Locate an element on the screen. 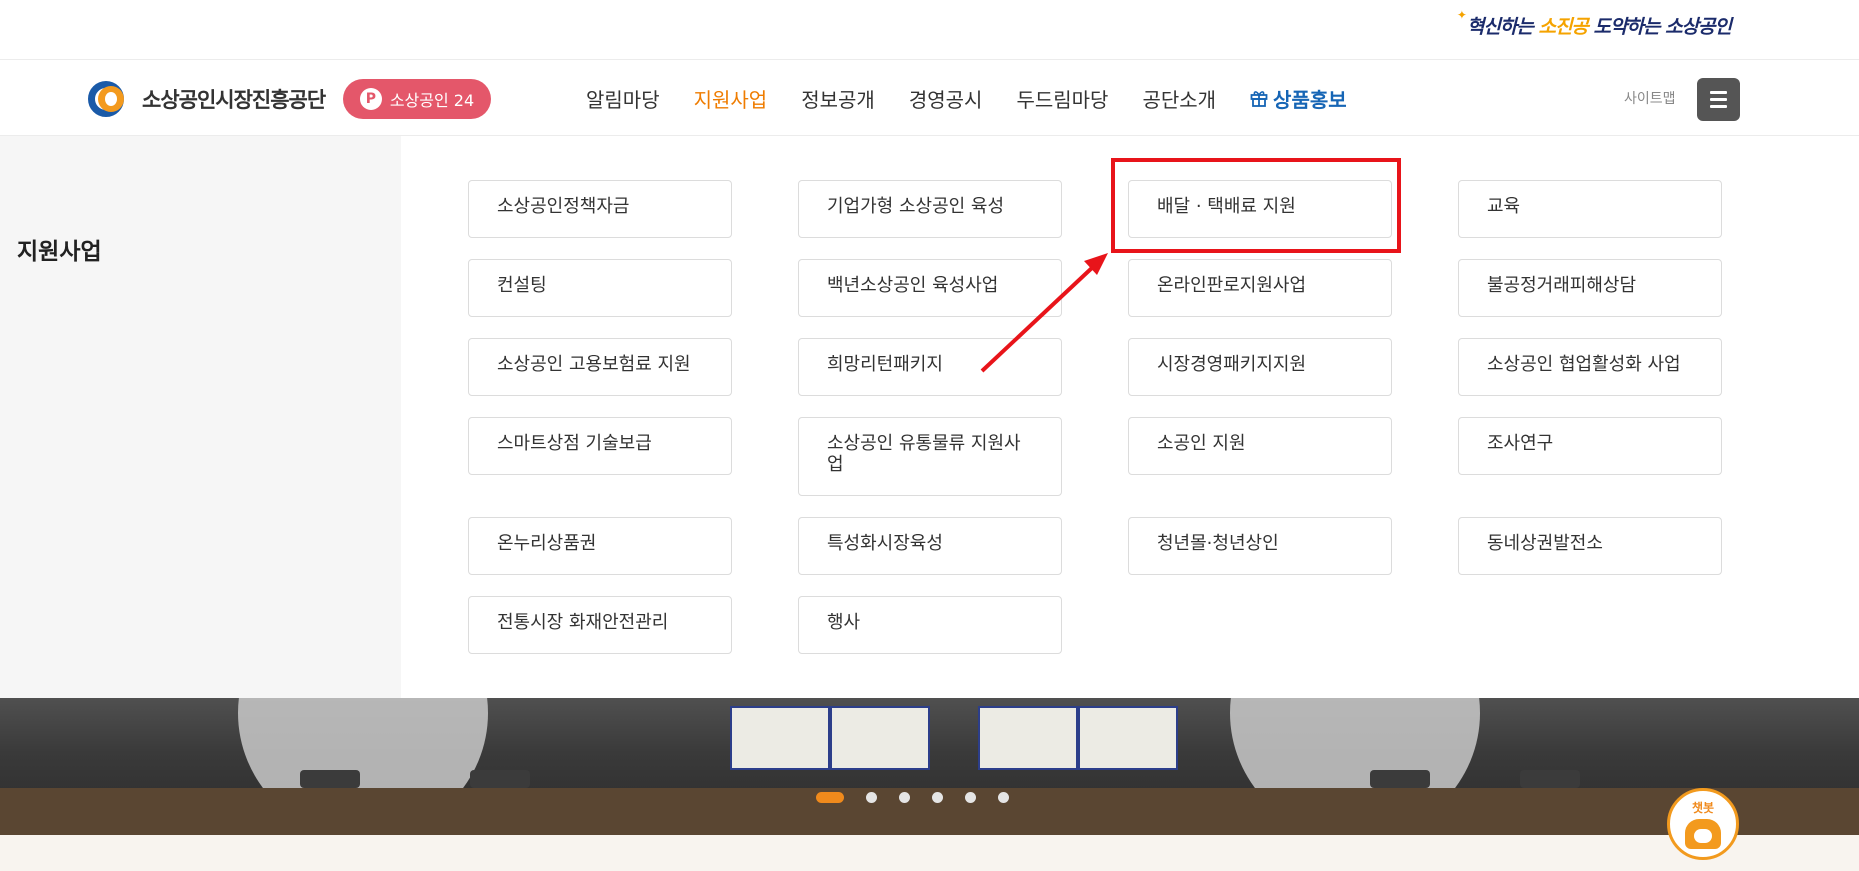  submenu-item: 소상공인 협업활성화 사업 is located at coordinates (1590, 367).